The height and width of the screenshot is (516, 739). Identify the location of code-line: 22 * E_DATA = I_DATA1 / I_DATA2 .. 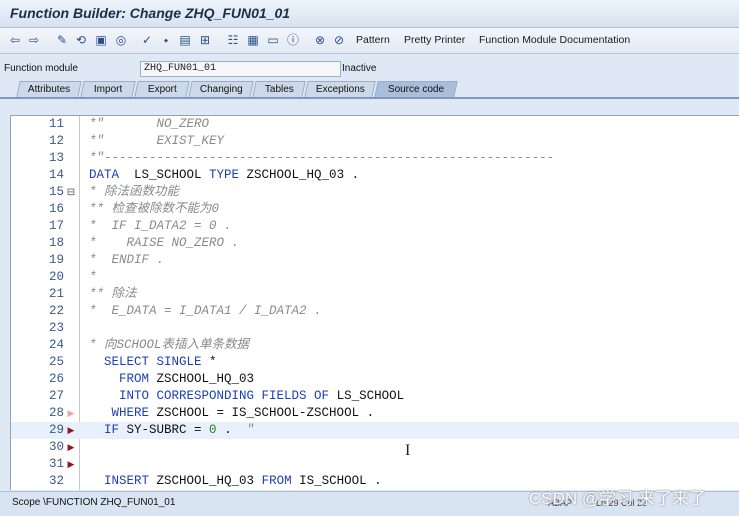
(375, 311).